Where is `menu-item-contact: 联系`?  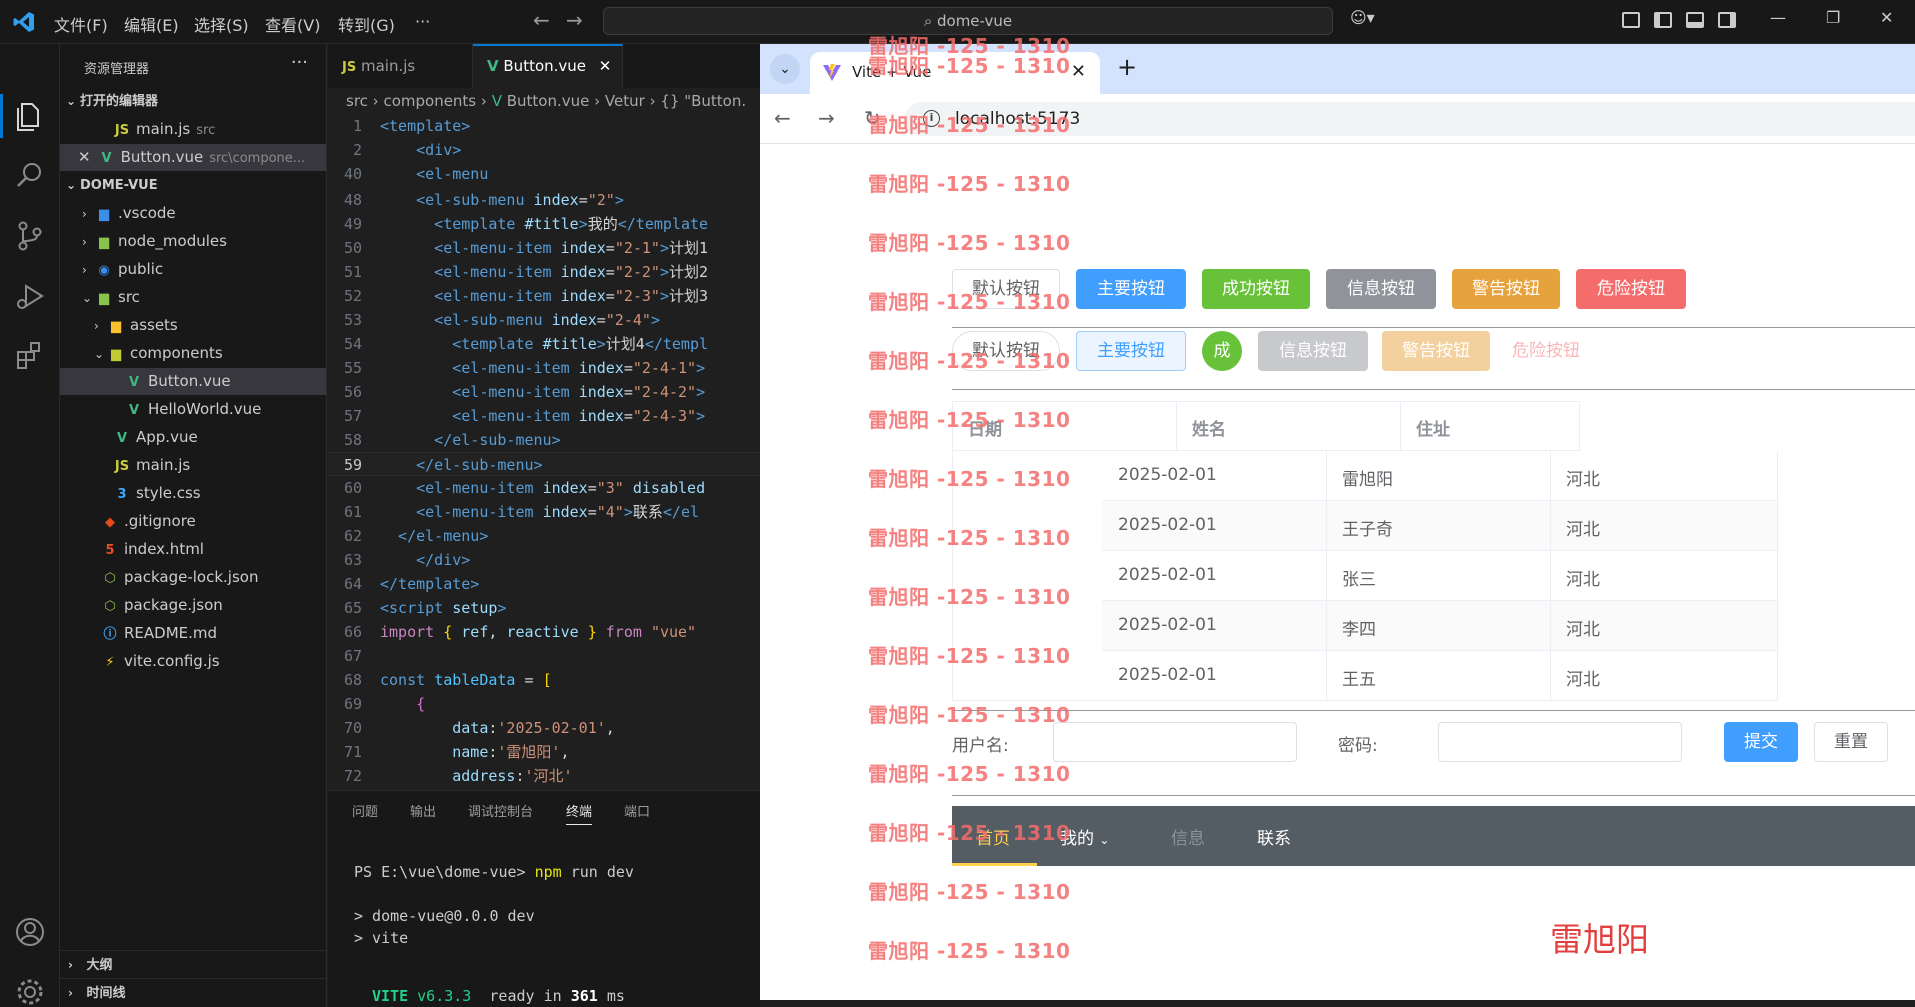 menu-item-contact: 联系 is located at coordinates (1274, 836).